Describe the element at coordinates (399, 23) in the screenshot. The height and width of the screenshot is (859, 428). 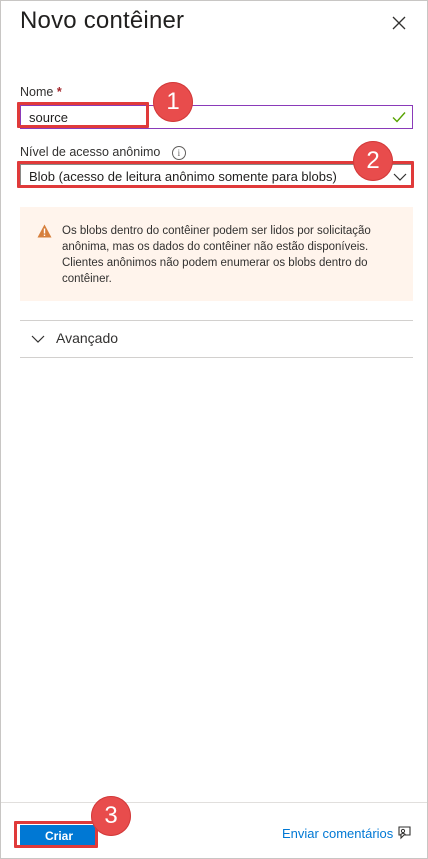
I see `close-icon` at that location.